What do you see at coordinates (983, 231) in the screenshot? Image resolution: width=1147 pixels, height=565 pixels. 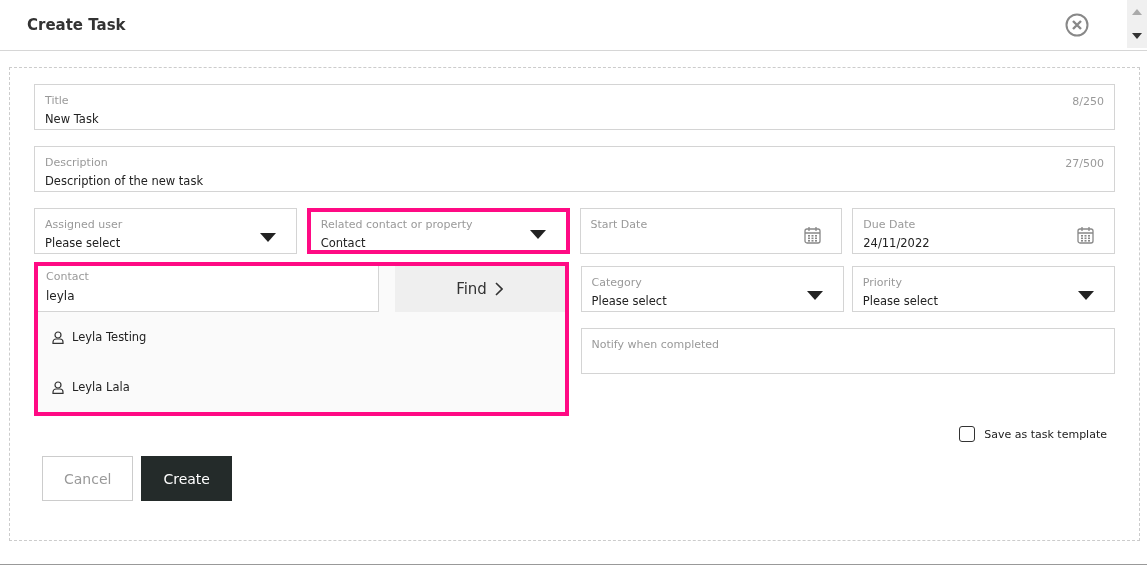 I see `date-field: Due Date 24/11/2022` at bounding box center [983, 231].